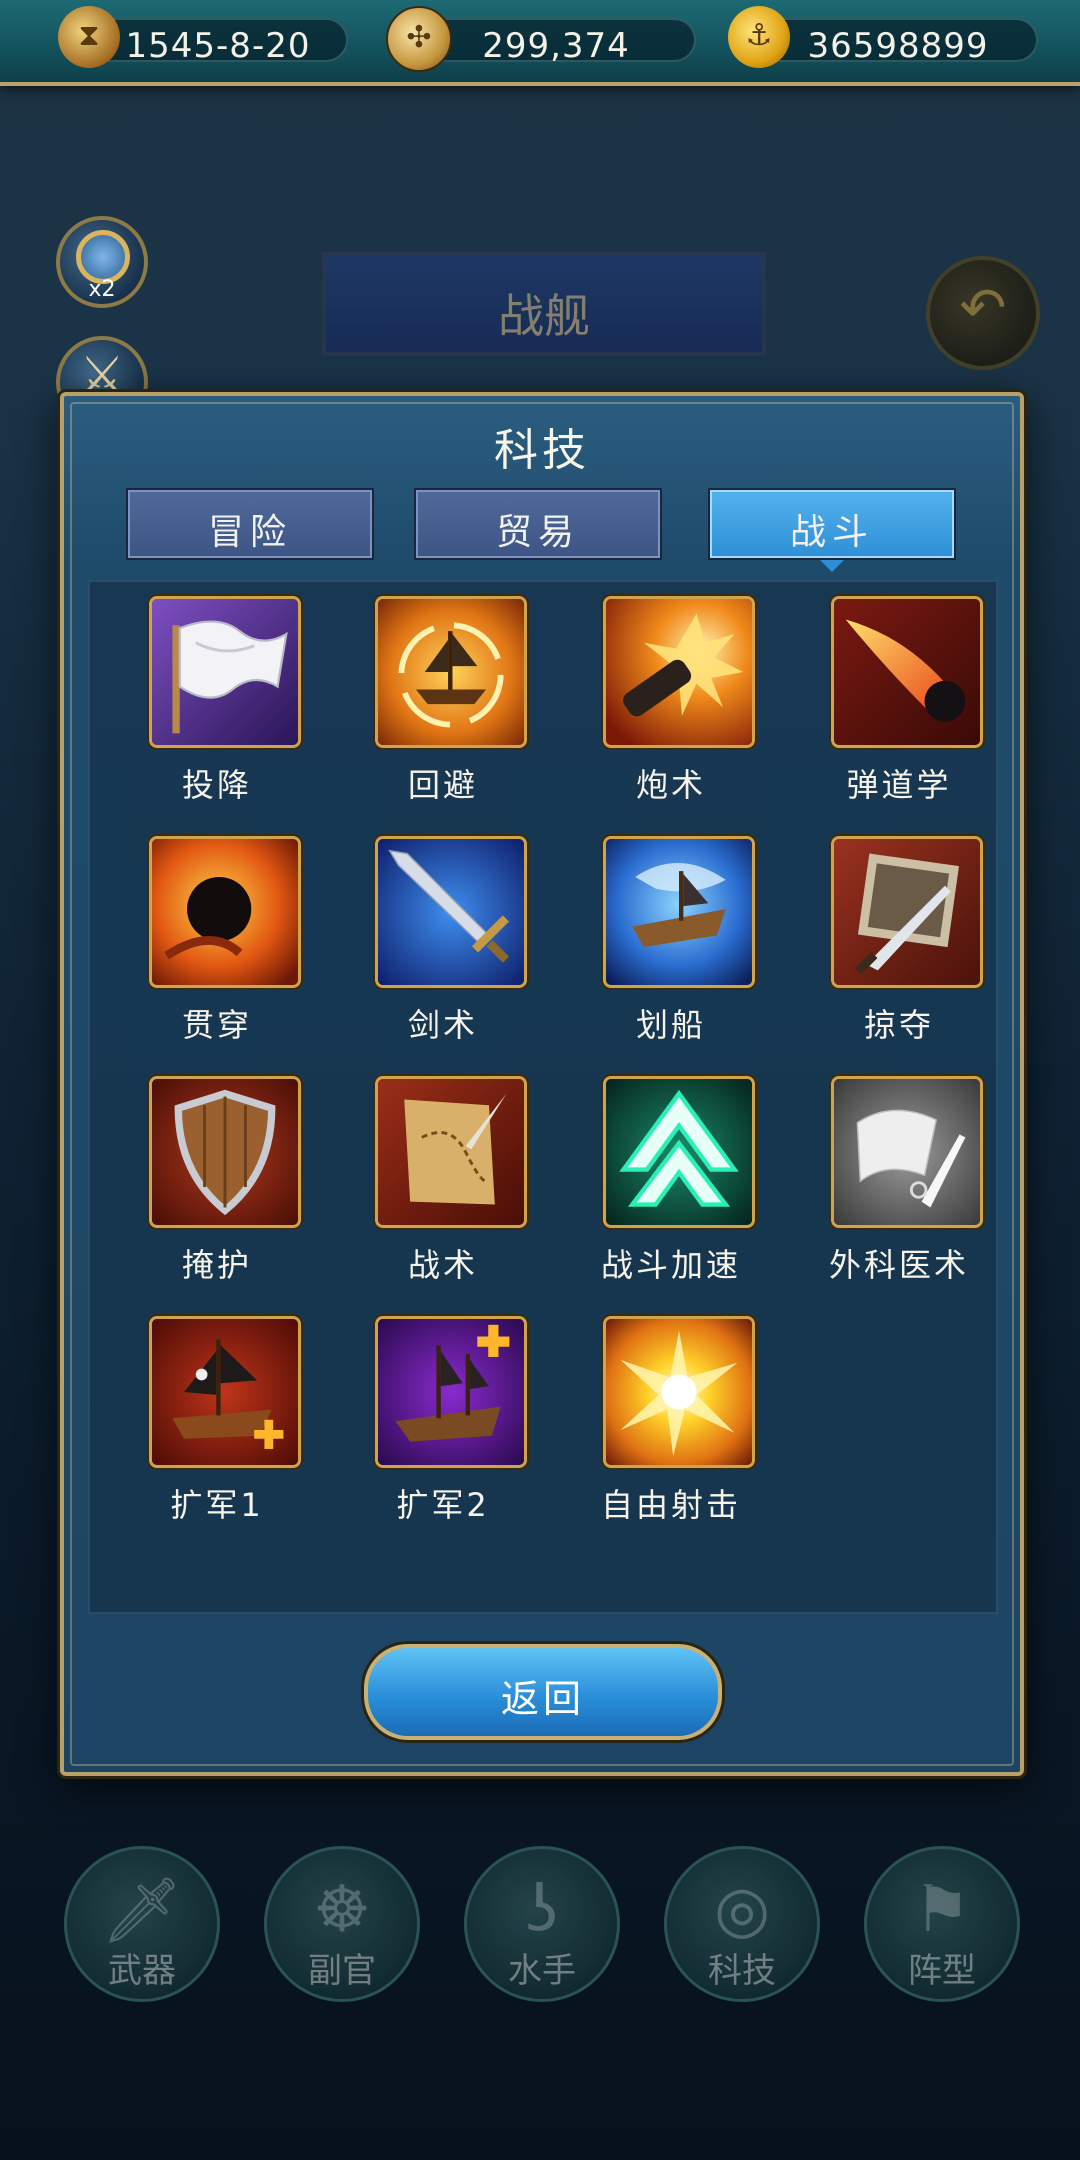  Describe the element at coordinates (898, 1265) in the screenshot. I see `skill-label: 外科医术` at that location.